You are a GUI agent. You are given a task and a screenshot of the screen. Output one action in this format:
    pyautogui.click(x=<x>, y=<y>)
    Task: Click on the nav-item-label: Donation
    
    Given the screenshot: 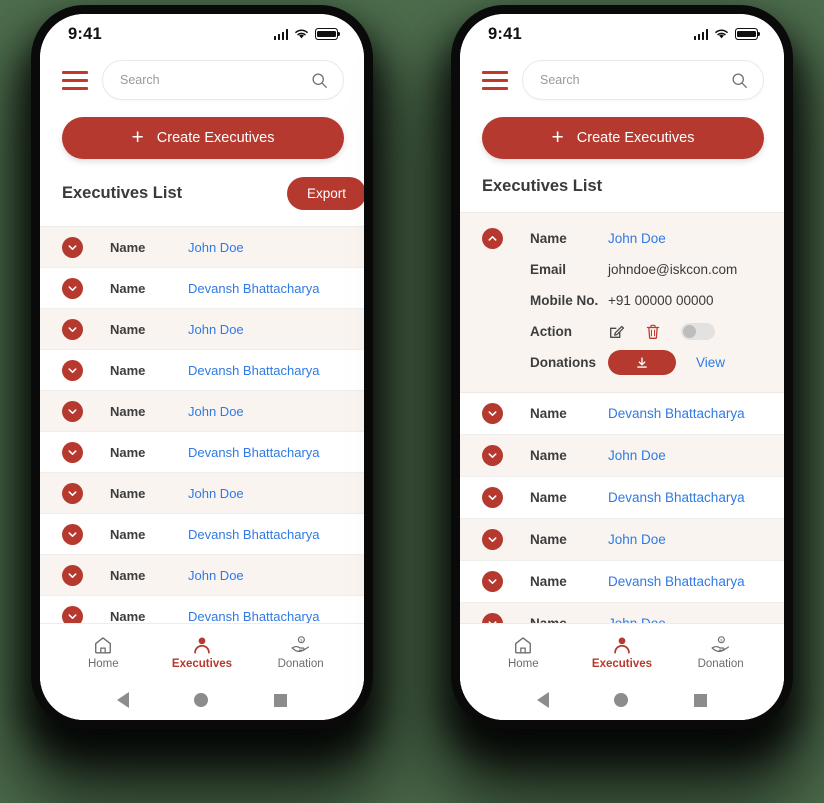 What is the action you would take?
    pyautogui.click(x=300, y=663)
    